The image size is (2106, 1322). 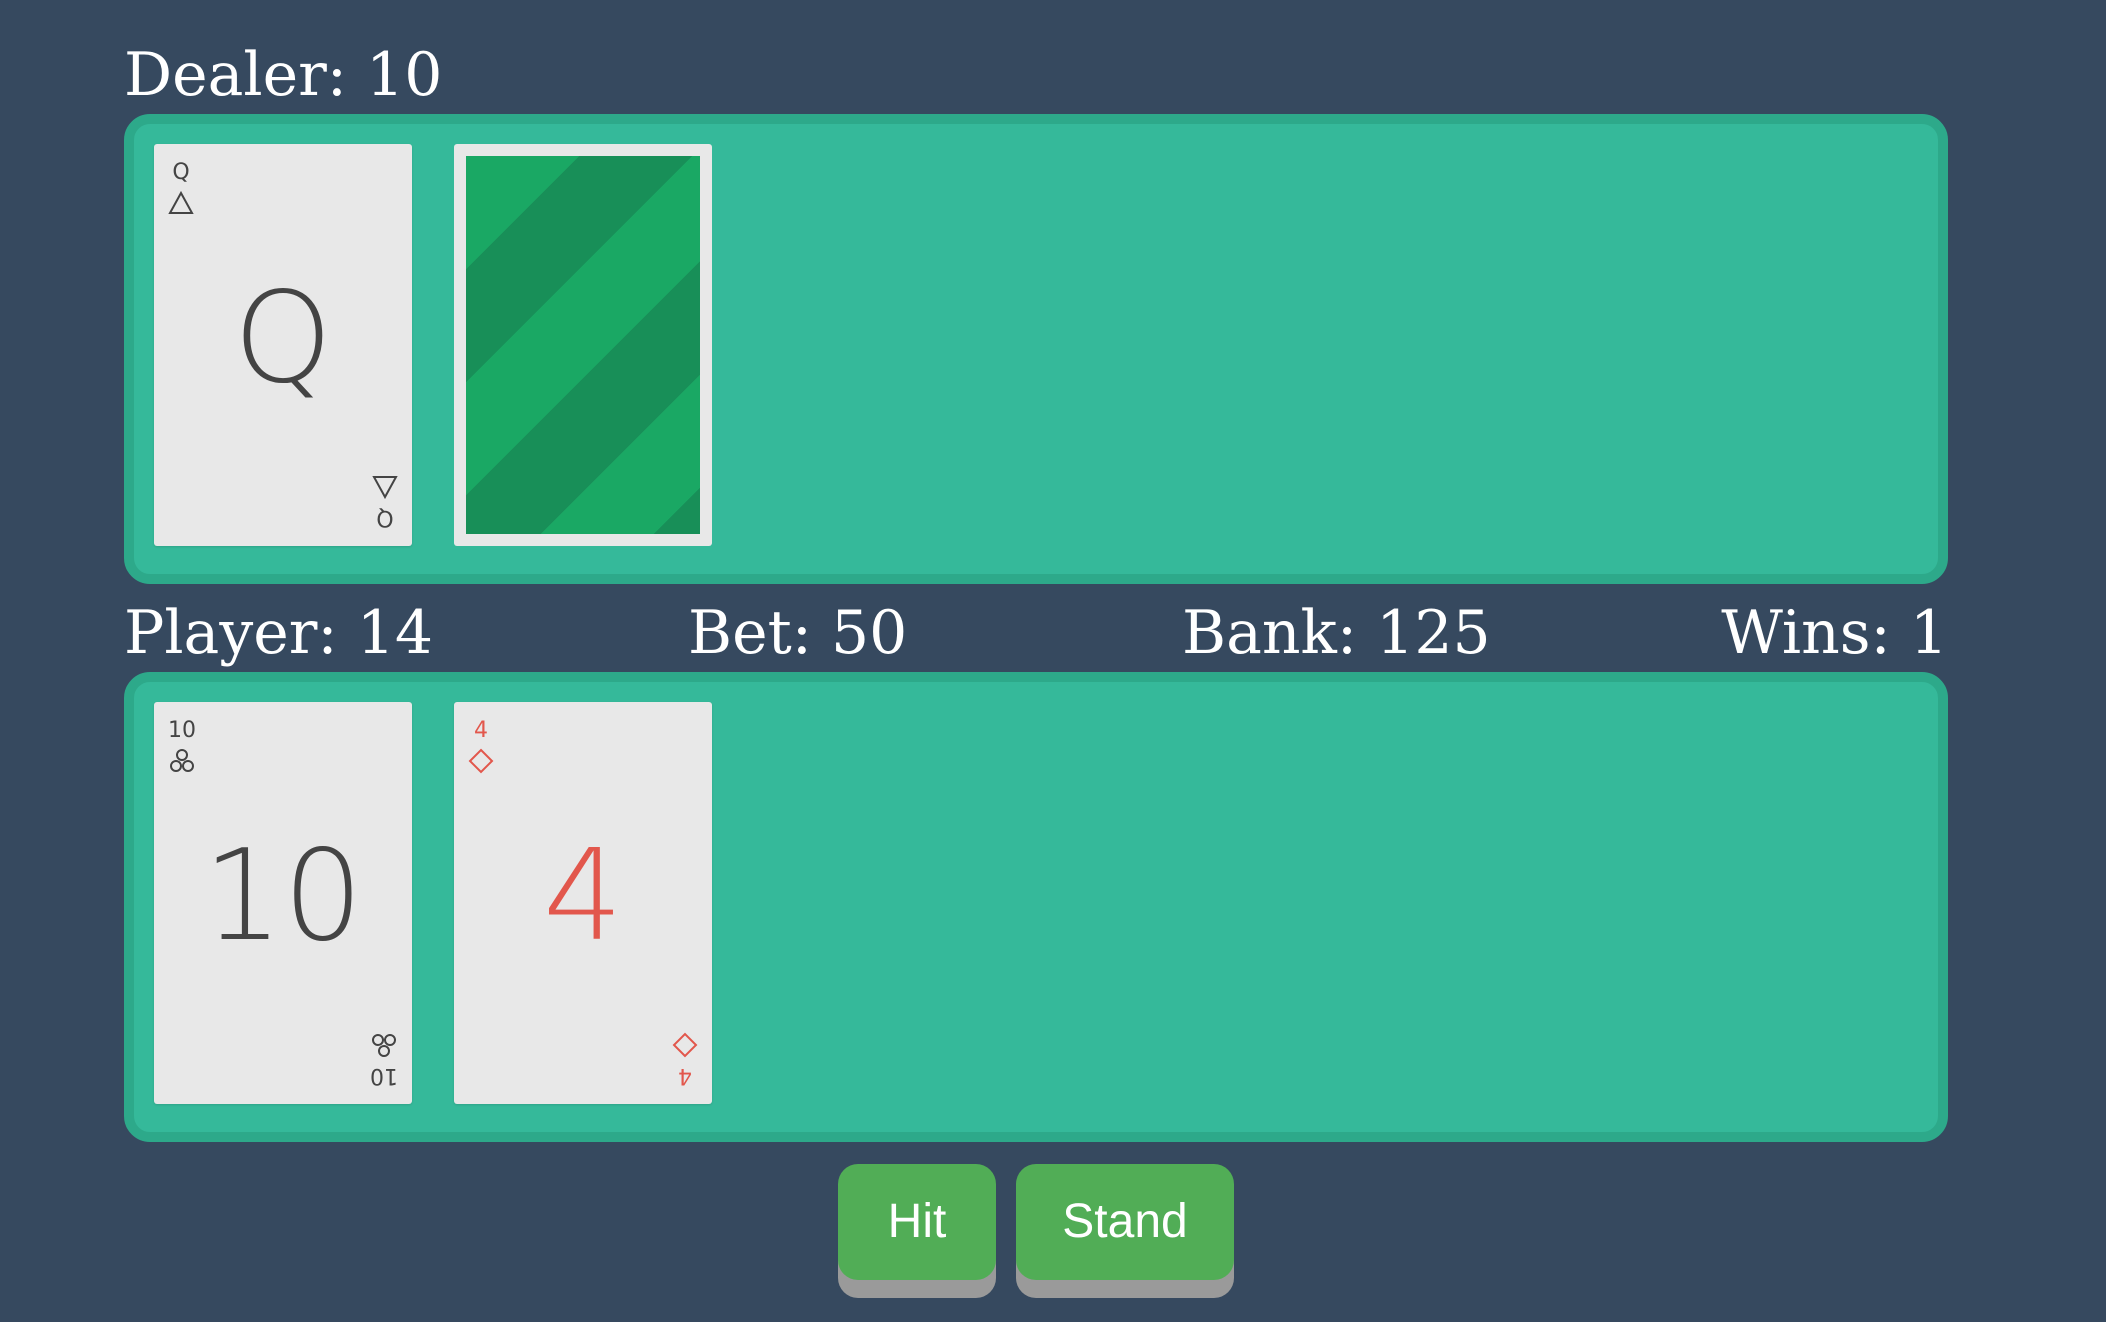 What do you see at coordinates (279, 633) in the screenshot?
I see `player-score-label: Player: 14` at bounding box center [279, 633].